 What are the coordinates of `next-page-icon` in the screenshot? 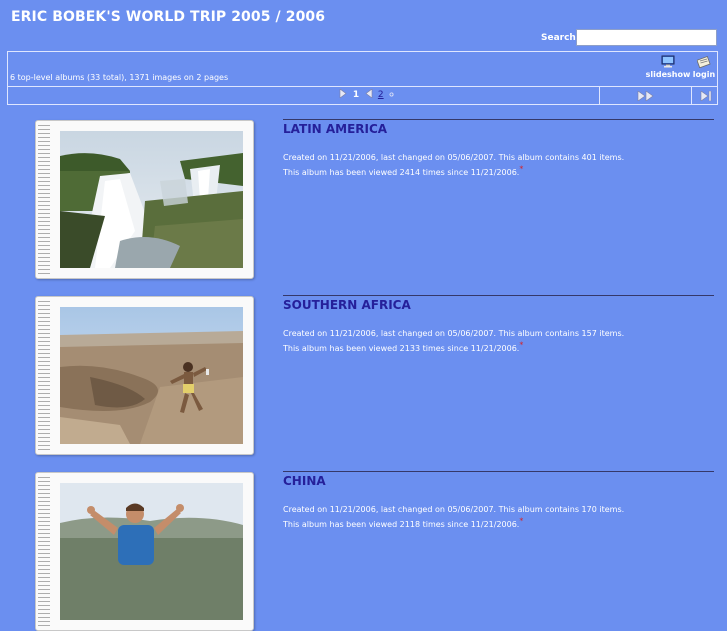 It's located at (343, 94).